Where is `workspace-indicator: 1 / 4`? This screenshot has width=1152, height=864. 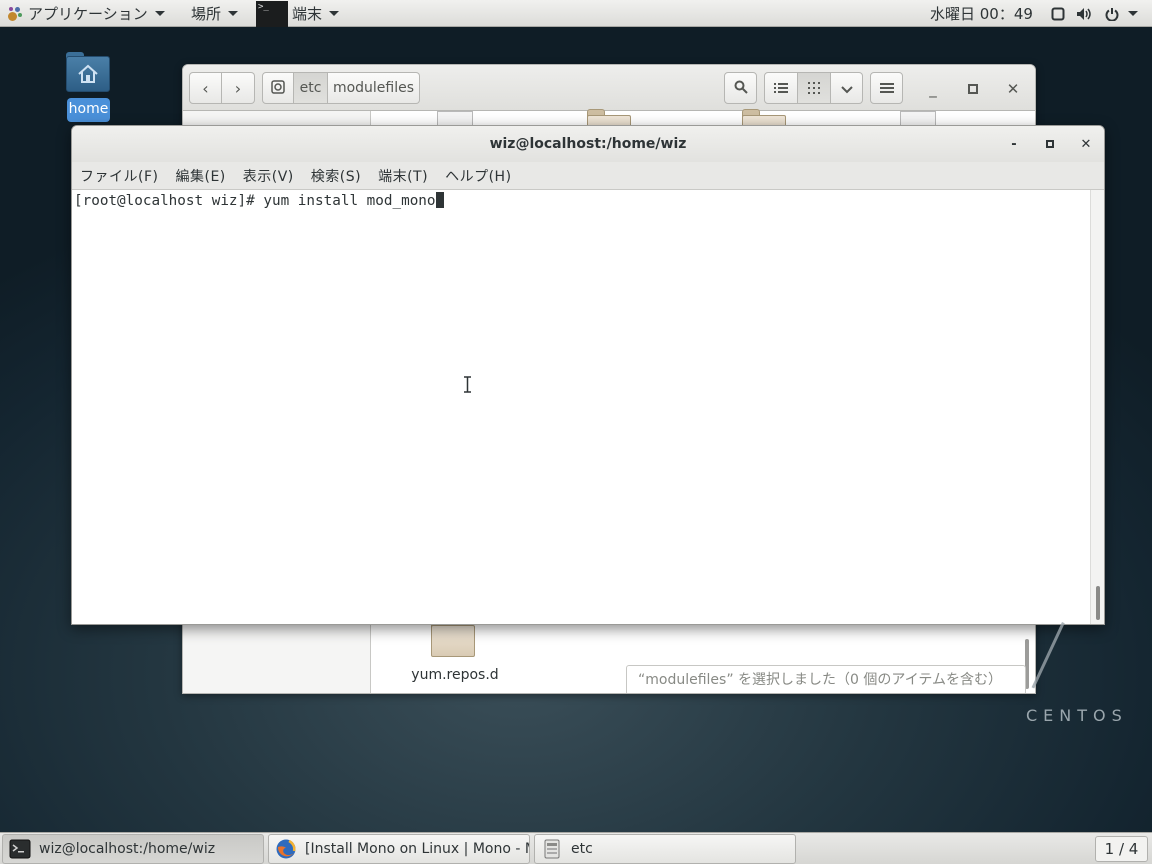
workspace-indicator: 1 / 4 is located at coordinates (1121, 849).